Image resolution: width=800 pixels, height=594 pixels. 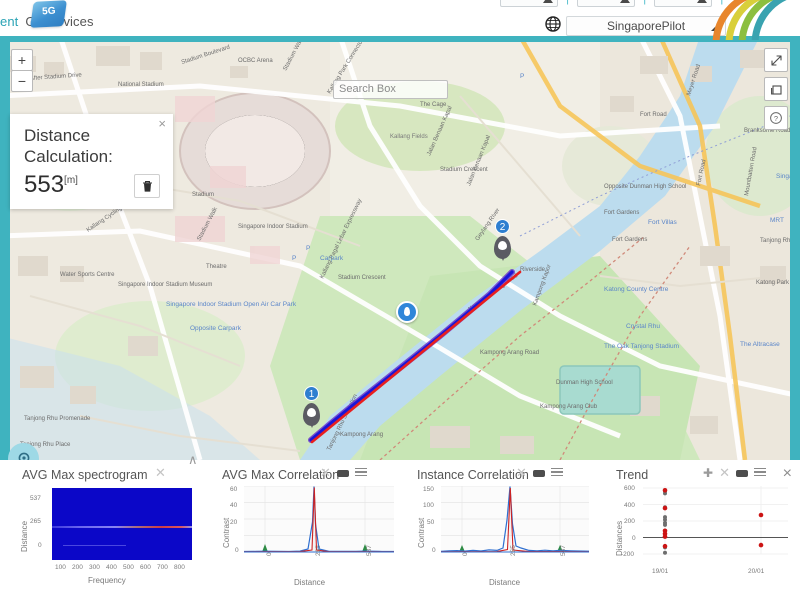 I want to click on x-tick: 500, so click(x=128, y=567).